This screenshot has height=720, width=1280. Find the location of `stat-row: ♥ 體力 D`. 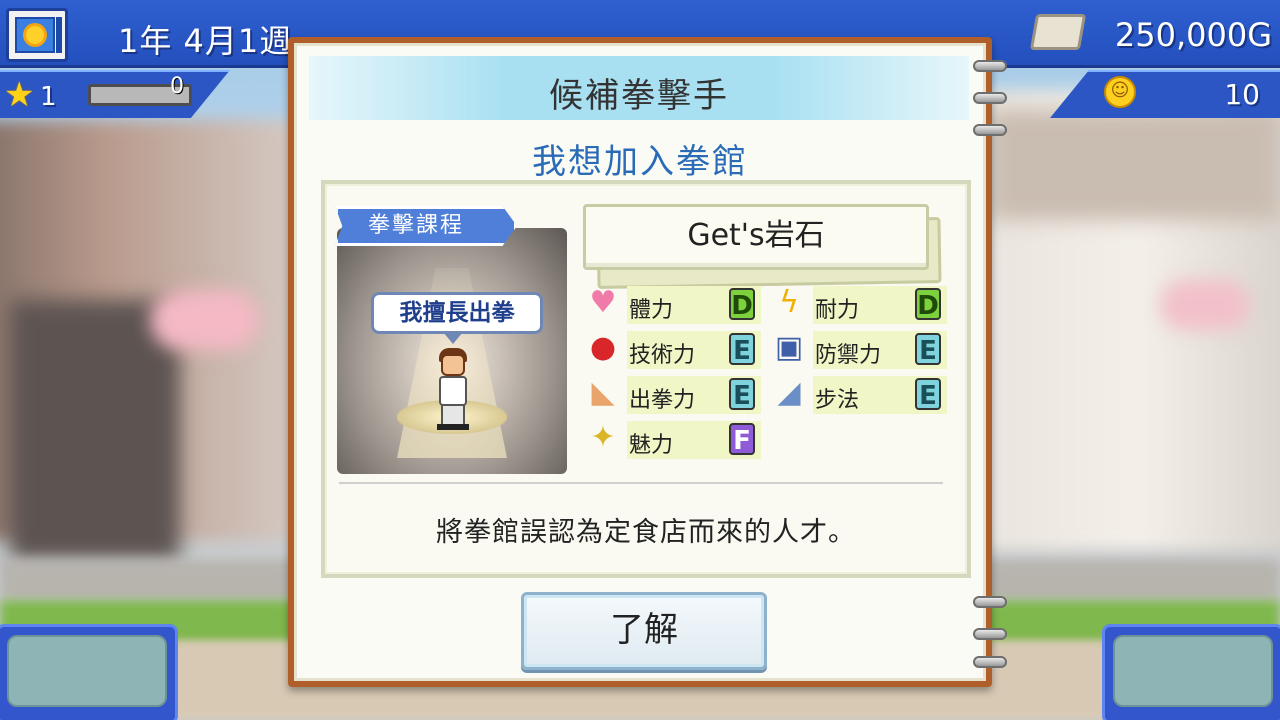

stat-row: ♥ 體力 D is located at coordinates (674, 304).